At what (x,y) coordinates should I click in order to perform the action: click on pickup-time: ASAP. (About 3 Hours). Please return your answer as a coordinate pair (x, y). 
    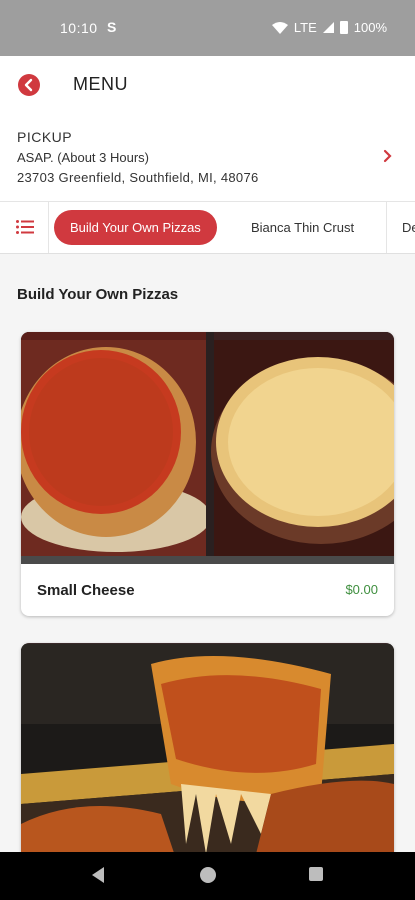
    Looking at the image, I should click on (83, 157).